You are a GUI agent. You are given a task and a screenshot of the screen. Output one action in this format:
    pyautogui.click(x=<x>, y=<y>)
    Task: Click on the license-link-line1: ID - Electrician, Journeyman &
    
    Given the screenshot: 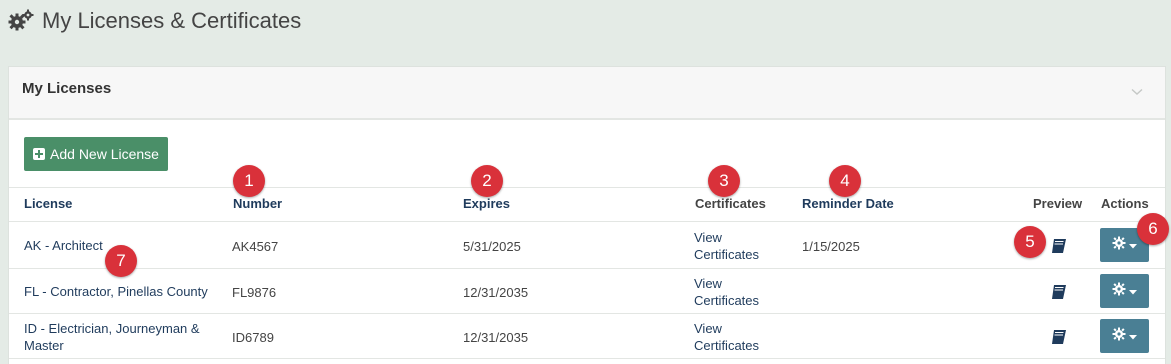 What is the action you would take?
    pyautogui.click(x=112, y=328)
    